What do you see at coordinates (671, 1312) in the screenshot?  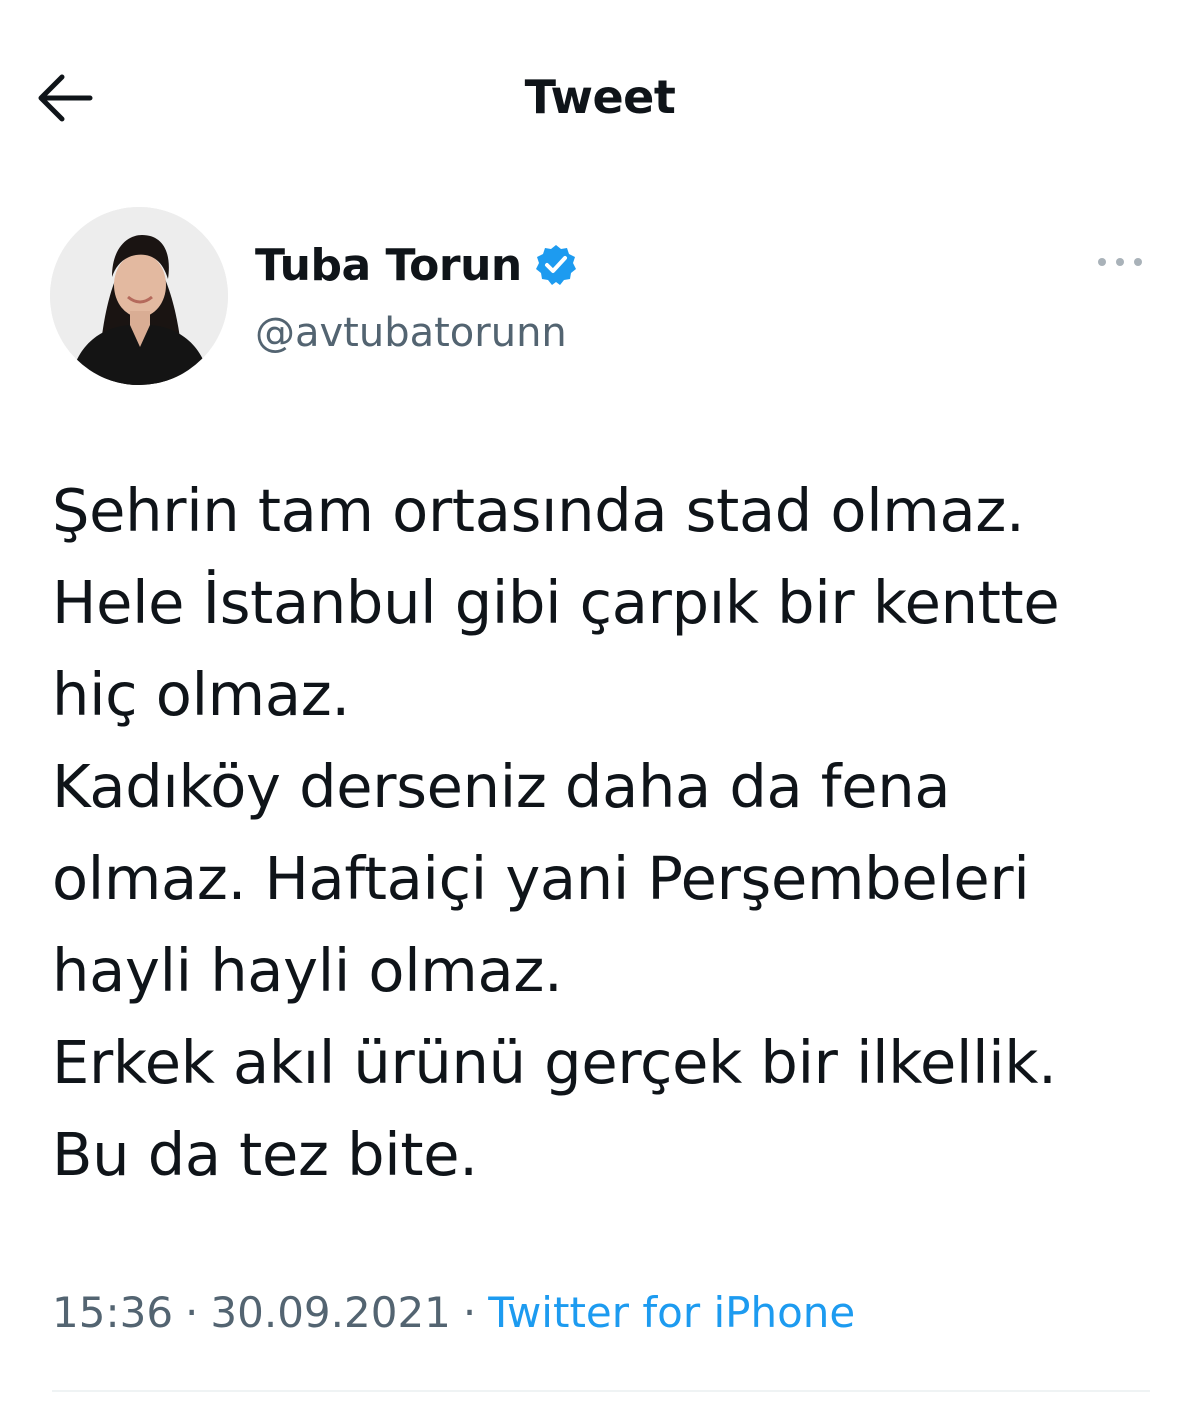 I see `tweet-source-link: Twitter for iPhone` at bounding box center [671, 1312].